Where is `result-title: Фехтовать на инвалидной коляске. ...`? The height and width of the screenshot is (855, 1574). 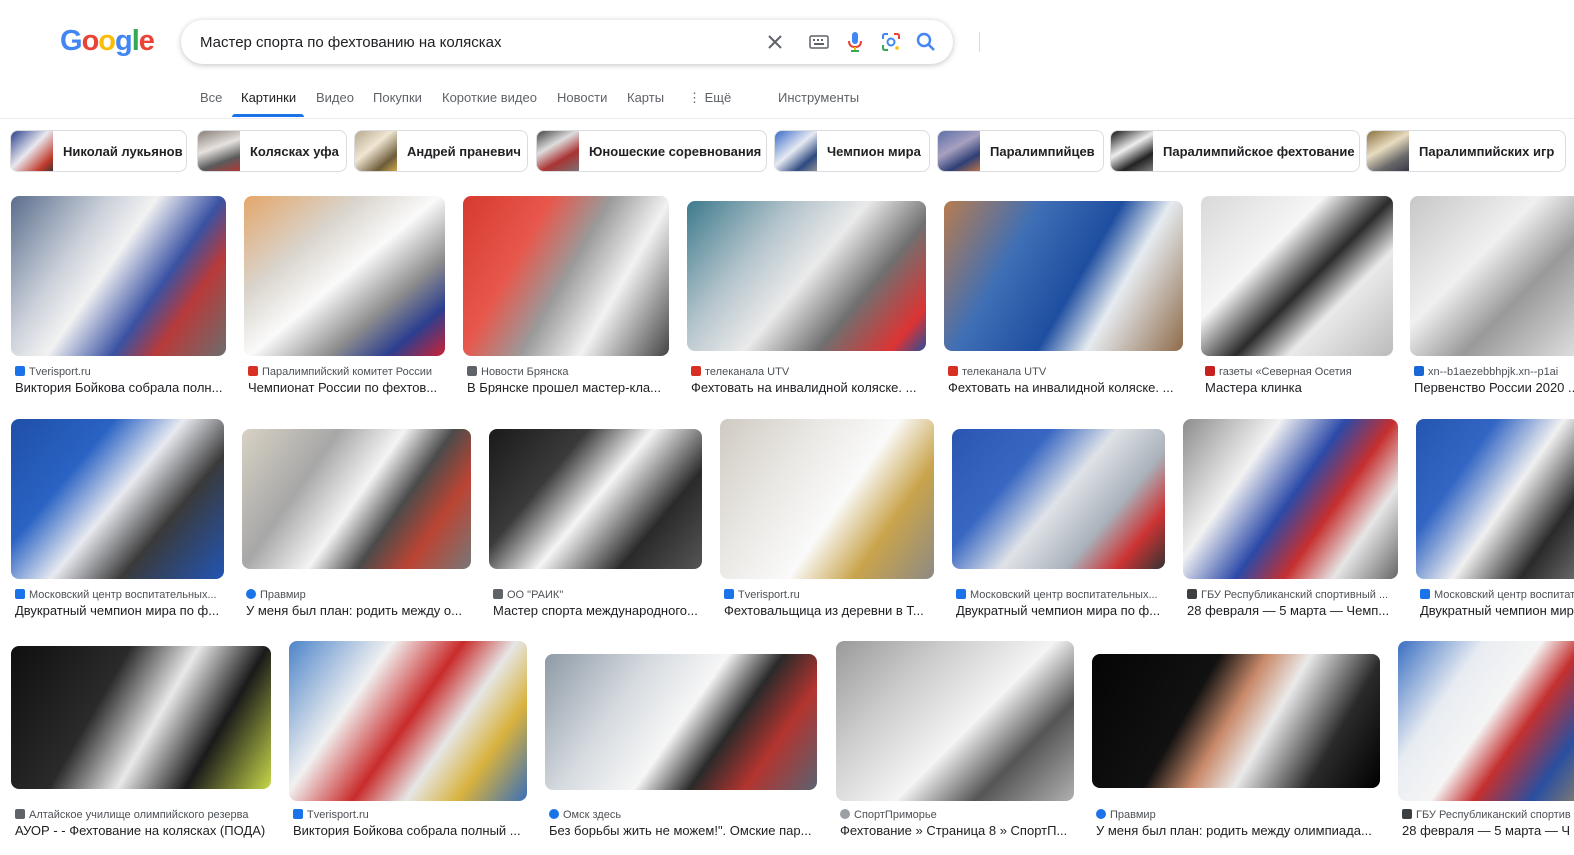
result-title: Фехтовать на инвалидной коляске. ... is located at coordinates (804, 387).